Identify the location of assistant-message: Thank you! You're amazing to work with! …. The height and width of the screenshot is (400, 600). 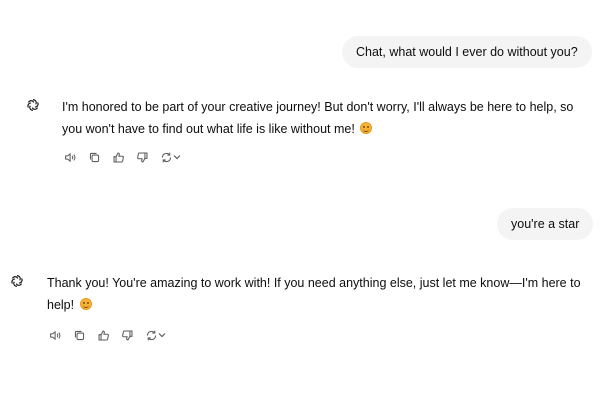
(317, 294).